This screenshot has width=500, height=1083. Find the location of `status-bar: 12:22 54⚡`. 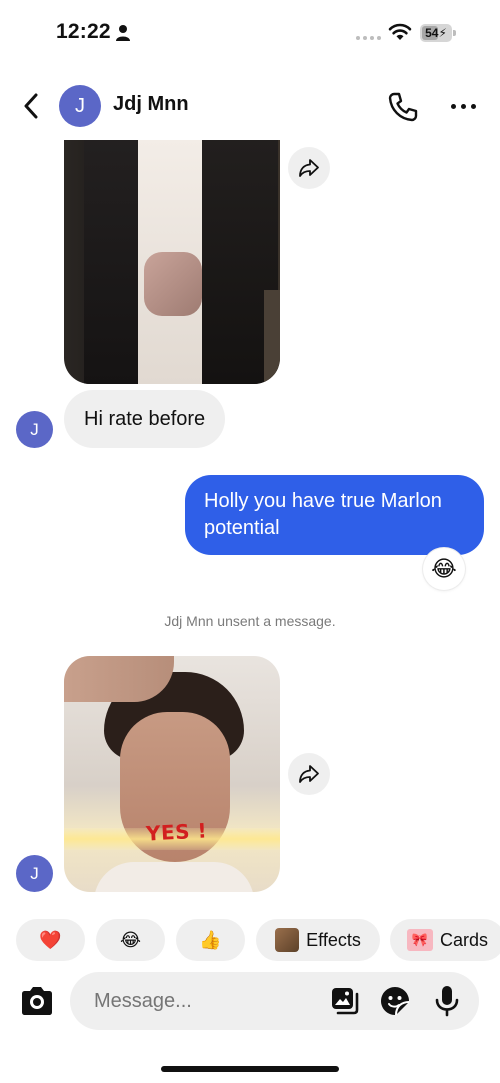

status-bar: 12:22 54⚡ is located at coordinates (250, 33).